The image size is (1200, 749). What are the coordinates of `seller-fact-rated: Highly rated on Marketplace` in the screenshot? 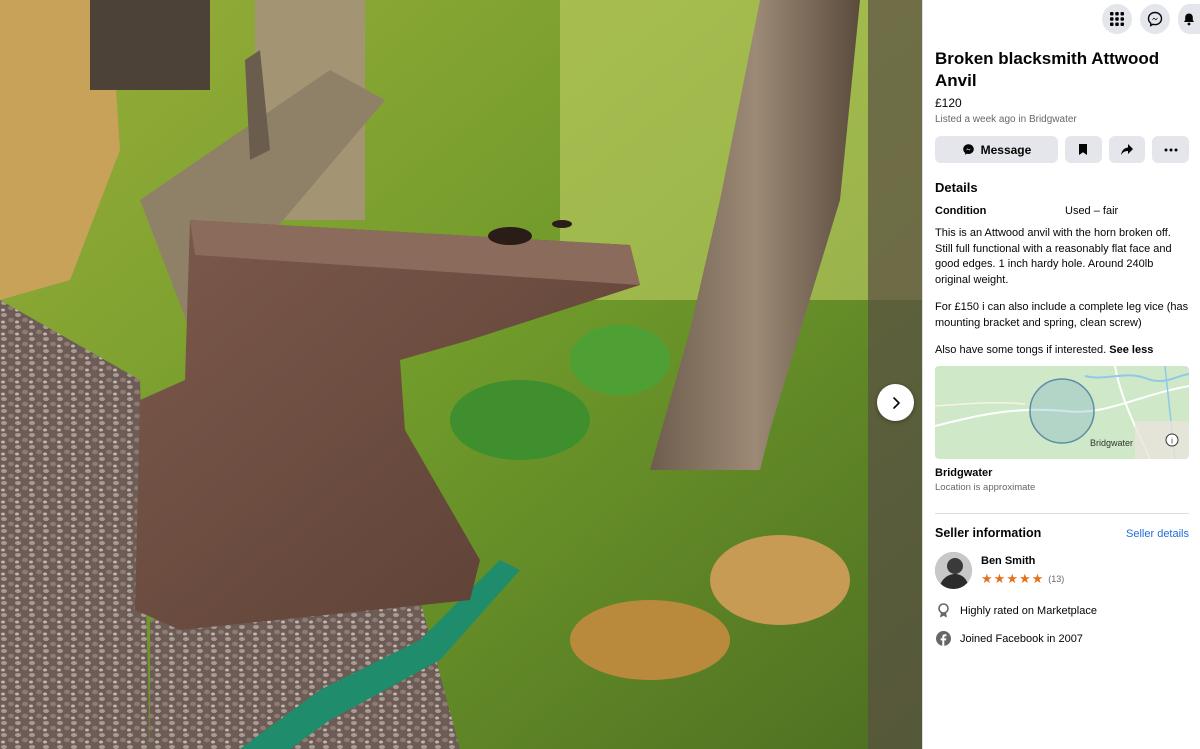 It's located at (1062, 611).